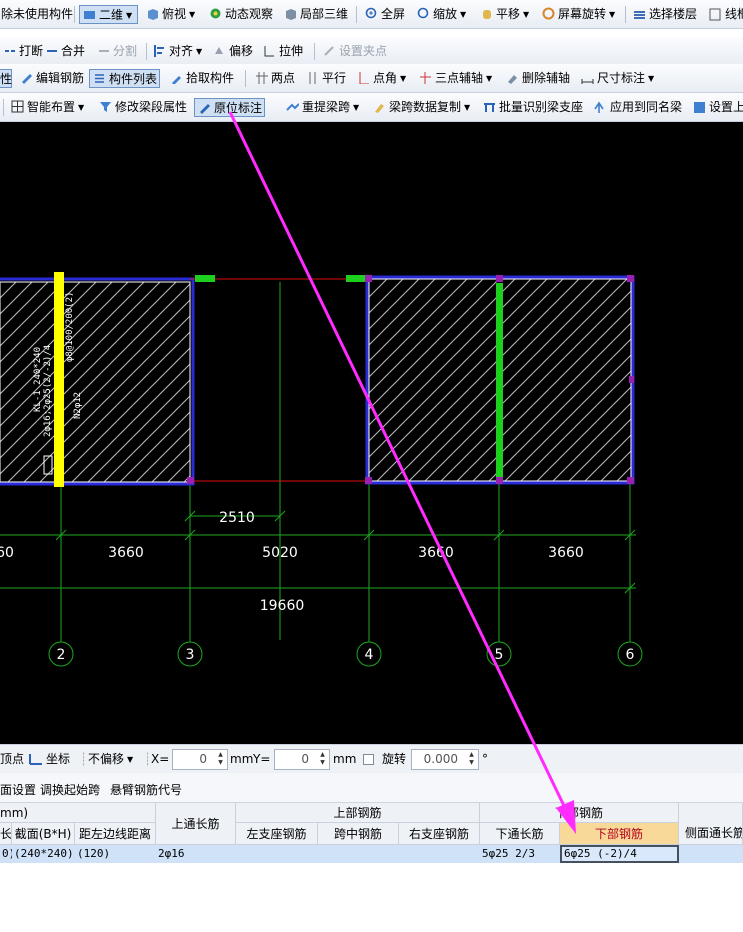  I want to click on orbit-icon, so click(215, 13).